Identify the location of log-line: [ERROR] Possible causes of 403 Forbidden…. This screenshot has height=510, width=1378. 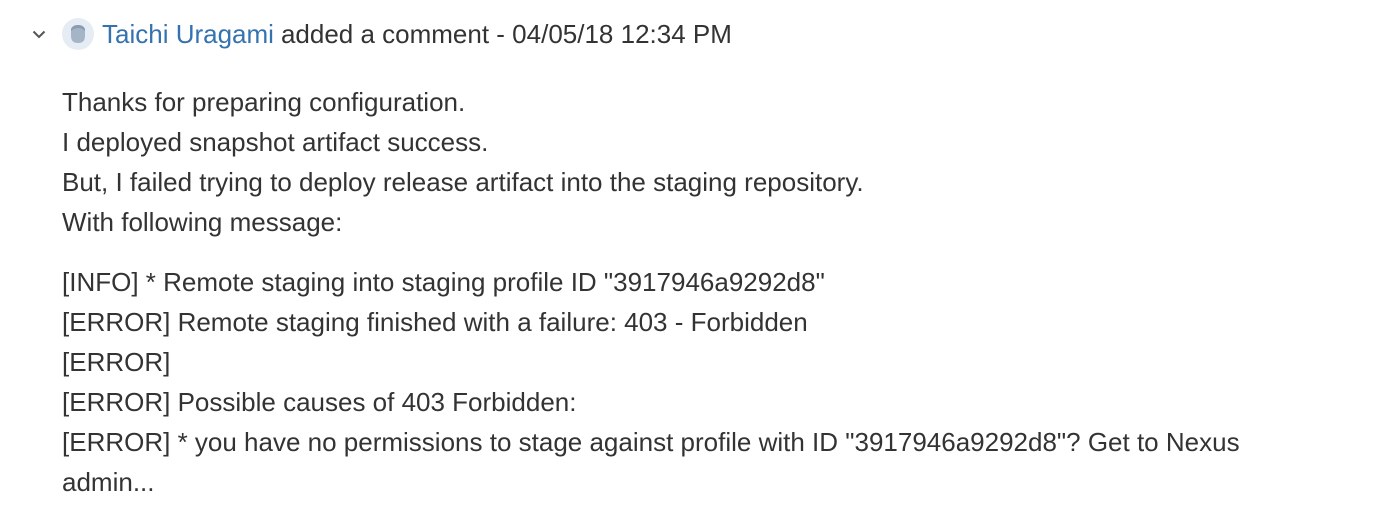
(319, 402).